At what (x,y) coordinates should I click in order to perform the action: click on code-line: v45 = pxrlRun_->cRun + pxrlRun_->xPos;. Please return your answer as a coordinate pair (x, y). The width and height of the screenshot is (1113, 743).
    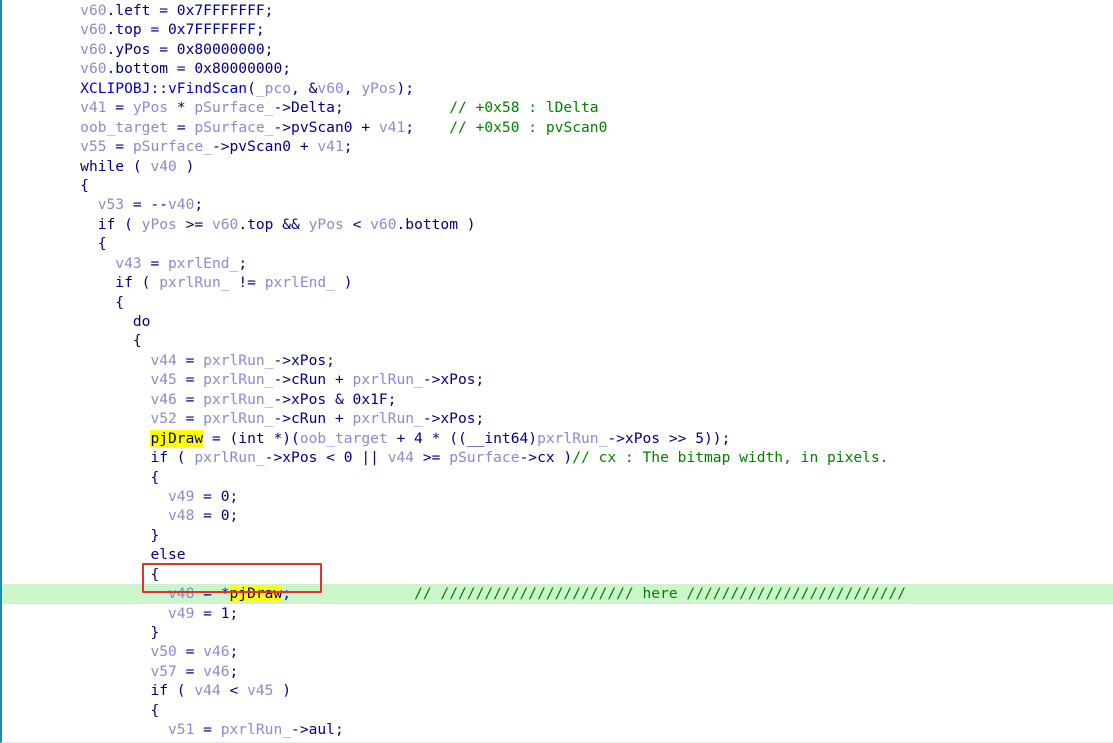
    Looking at the image, I should click on (557, 379).